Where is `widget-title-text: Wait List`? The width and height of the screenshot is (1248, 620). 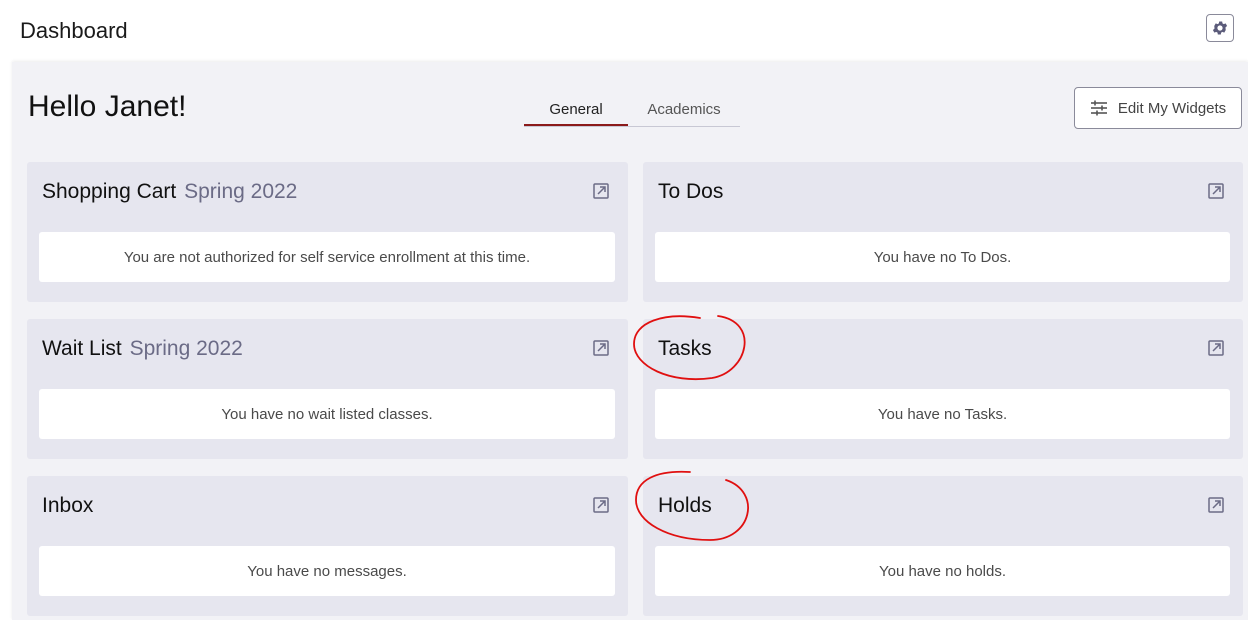 widget-title-text: Wait List is located at coordinates (82, 348).